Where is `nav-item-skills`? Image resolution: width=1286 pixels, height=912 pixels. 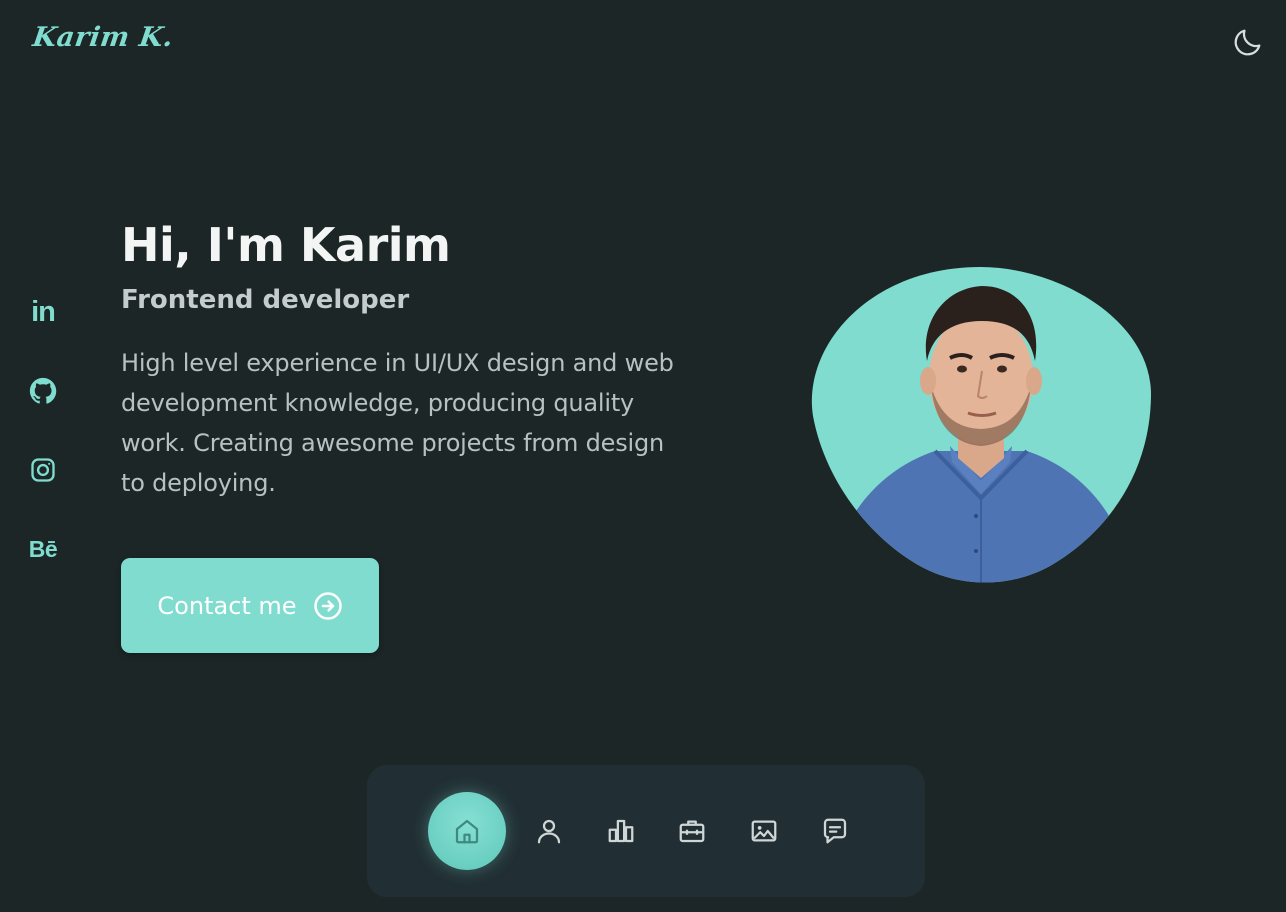 nav-item-skills is located at coordinates (621, 831).